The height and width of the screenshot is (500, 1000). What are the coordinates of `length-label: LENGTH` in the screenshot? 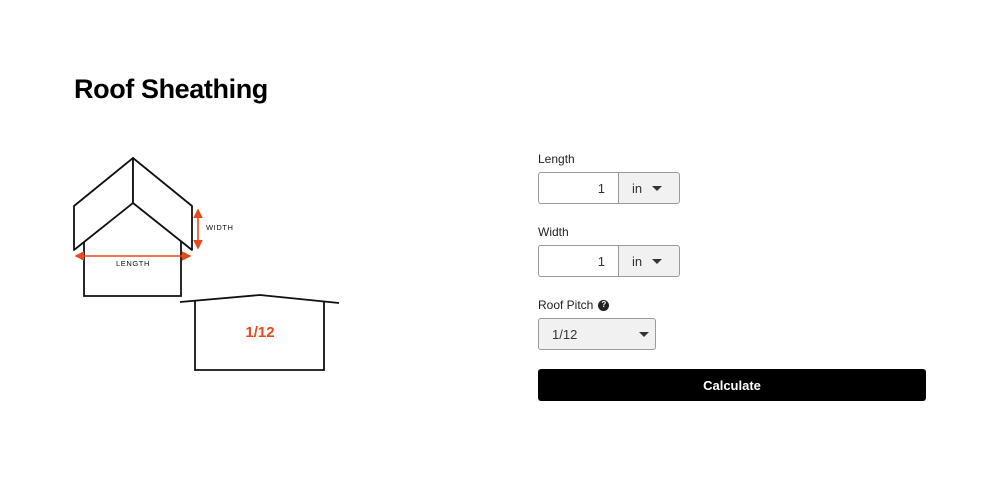 It's located at (133, 263).